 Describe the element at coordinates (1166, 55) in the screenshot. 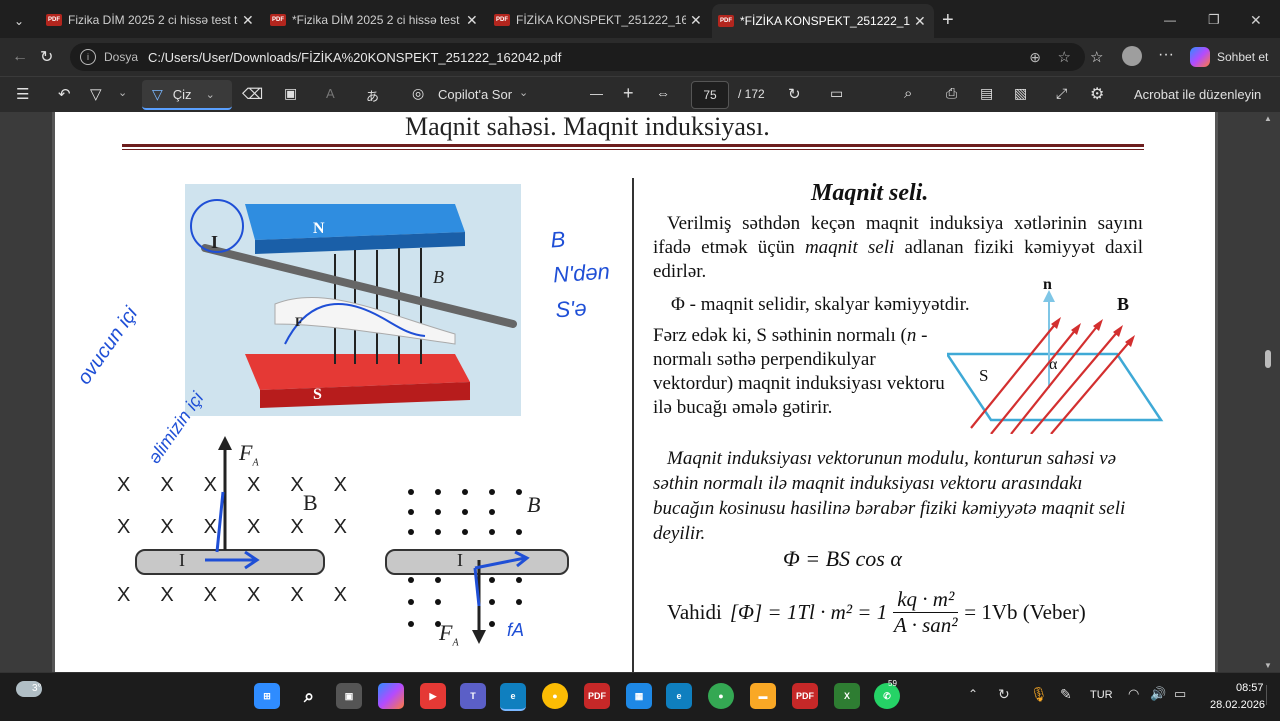

I see `more-icon: ···` at that location.